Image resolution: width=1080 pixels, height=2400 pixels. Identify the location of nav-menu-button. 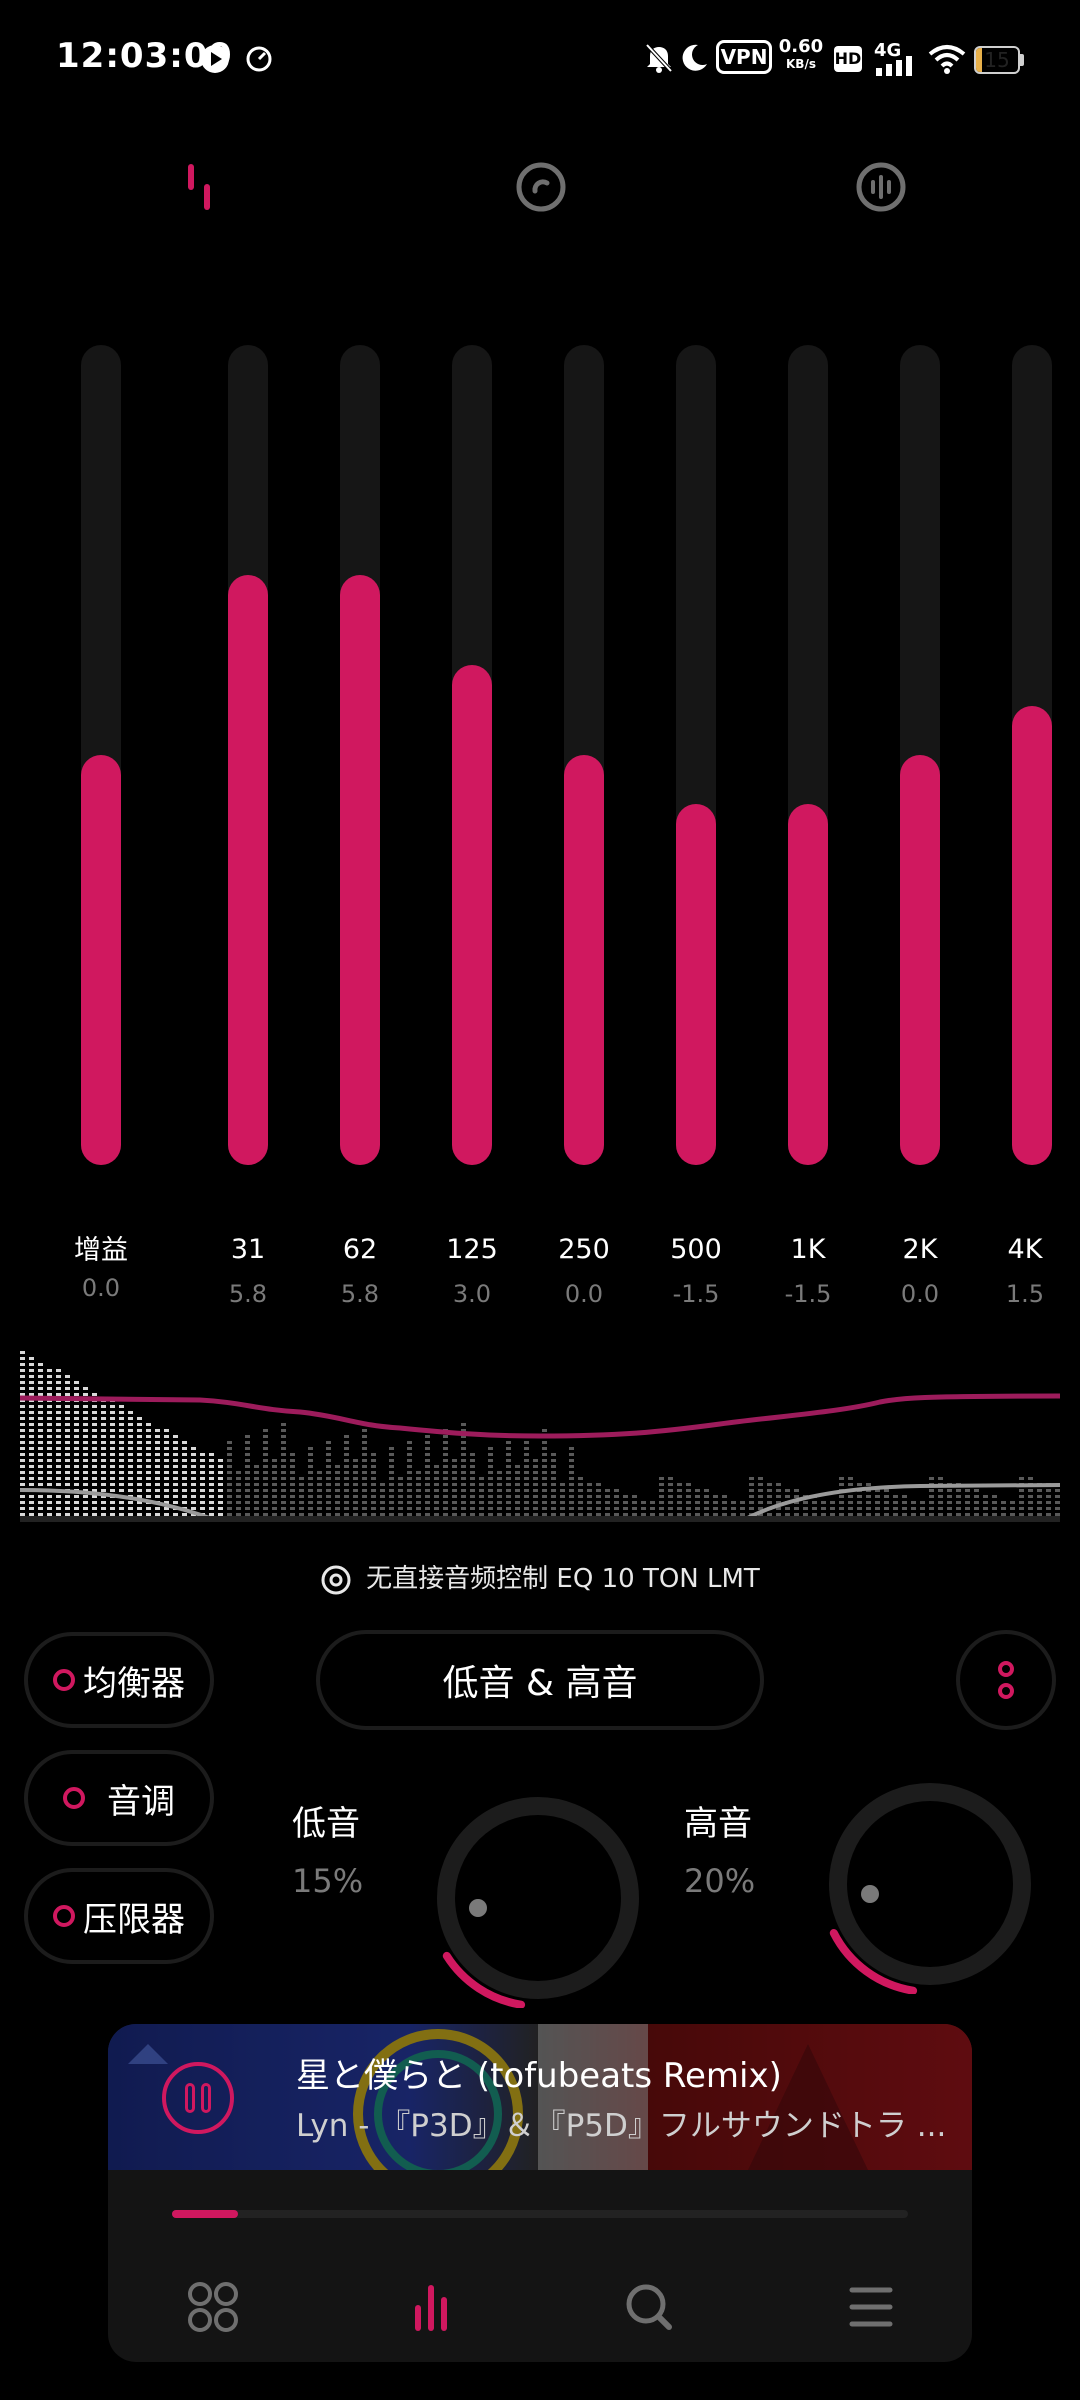
(871, 2307).